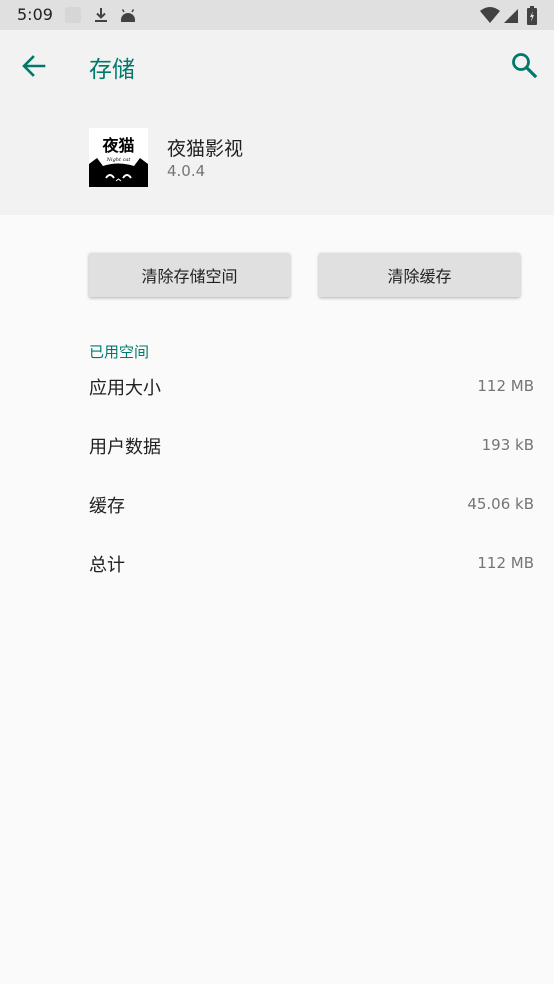  Describe the element at coordinates (186, 171) in the screenshot. I see `app-version: 4.0.4` at that location.